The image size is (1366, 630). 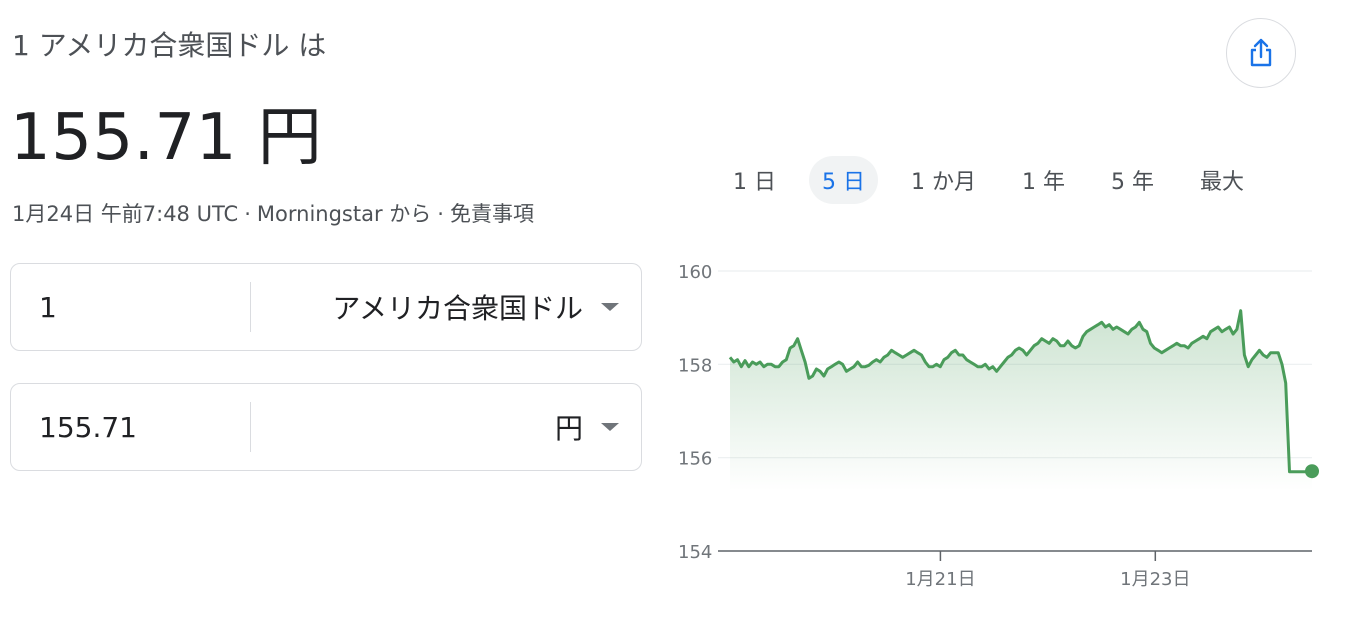 What do you see at coordinates (1021, 400) in the screenshot?
I see `chart-area-fill` at bounding box center [1021, 400].